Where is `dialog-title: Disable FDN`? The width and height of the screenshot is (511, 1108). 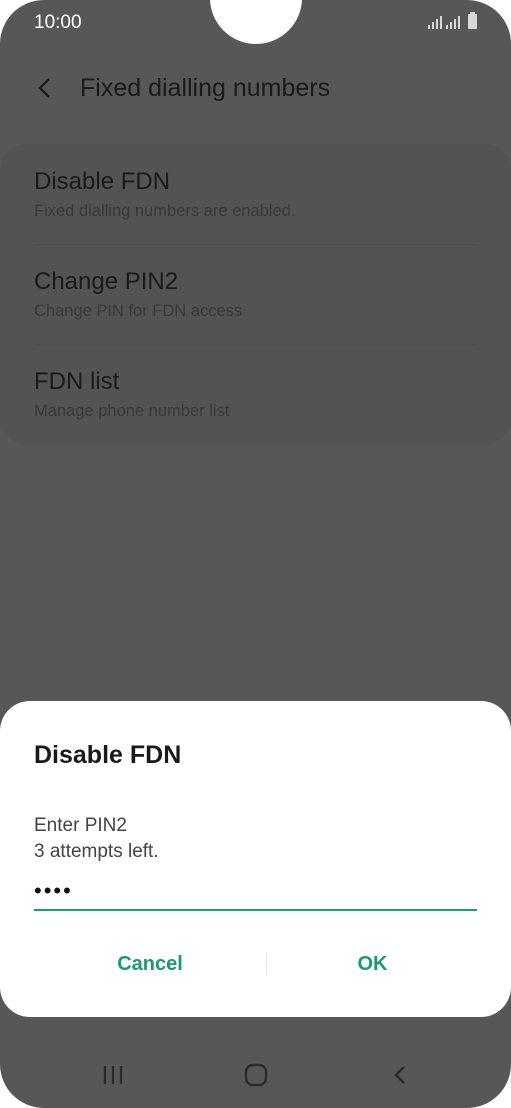 dialog-title: Disable FDN is located at coordinates (108, 755).